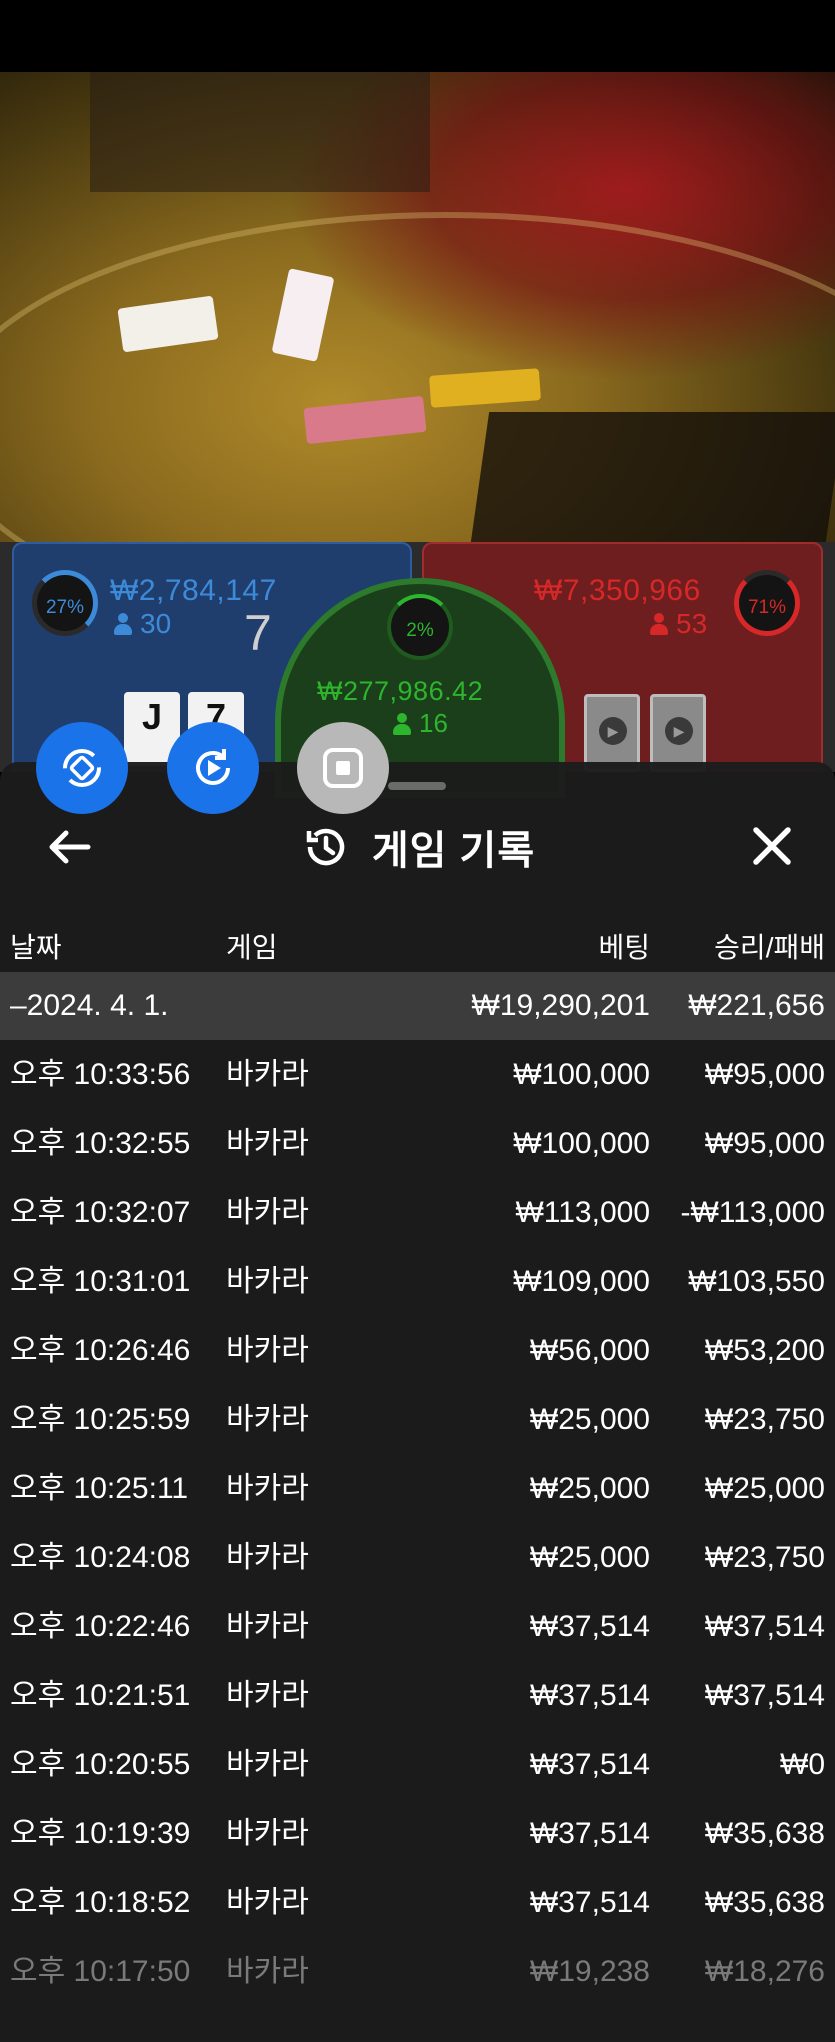 This screenshot has width=835, height=2042. Describe the element at coordinates (764, 1350) in the screenshot. I see `row-winloss: ₩53,200` at that location.